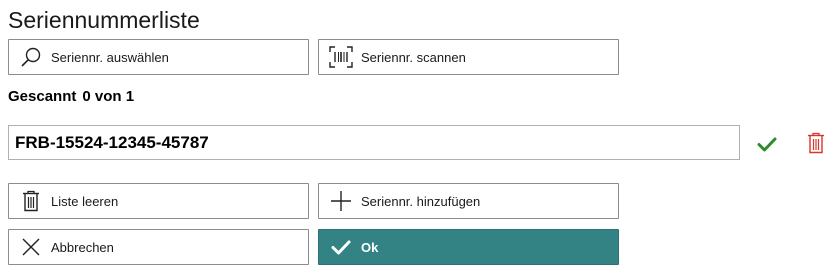  I want to click on clear-list-label: Liste leeren, so click(85, 201).